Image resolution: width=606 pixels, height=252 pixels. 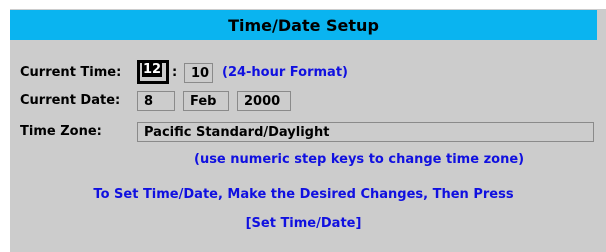 I want to click on time-zone-field: Pacific Standard/Daylight, so click(x=365, y=132).